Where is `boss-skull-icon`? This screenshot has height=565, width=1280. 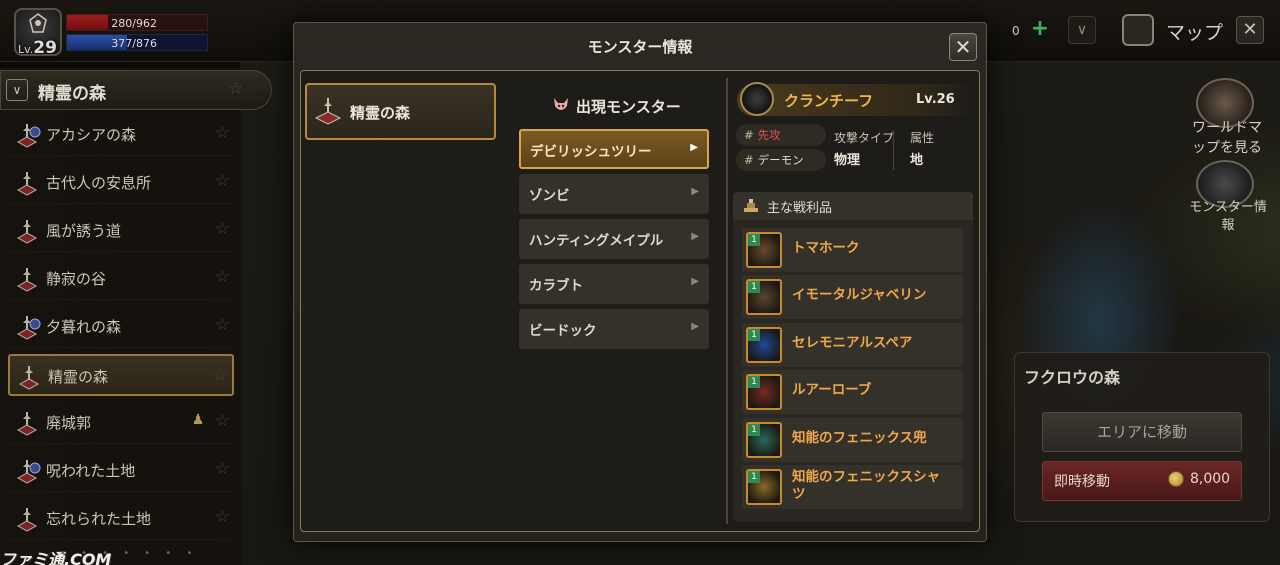 boss-skull-icon is located at coordinates (757, 99).